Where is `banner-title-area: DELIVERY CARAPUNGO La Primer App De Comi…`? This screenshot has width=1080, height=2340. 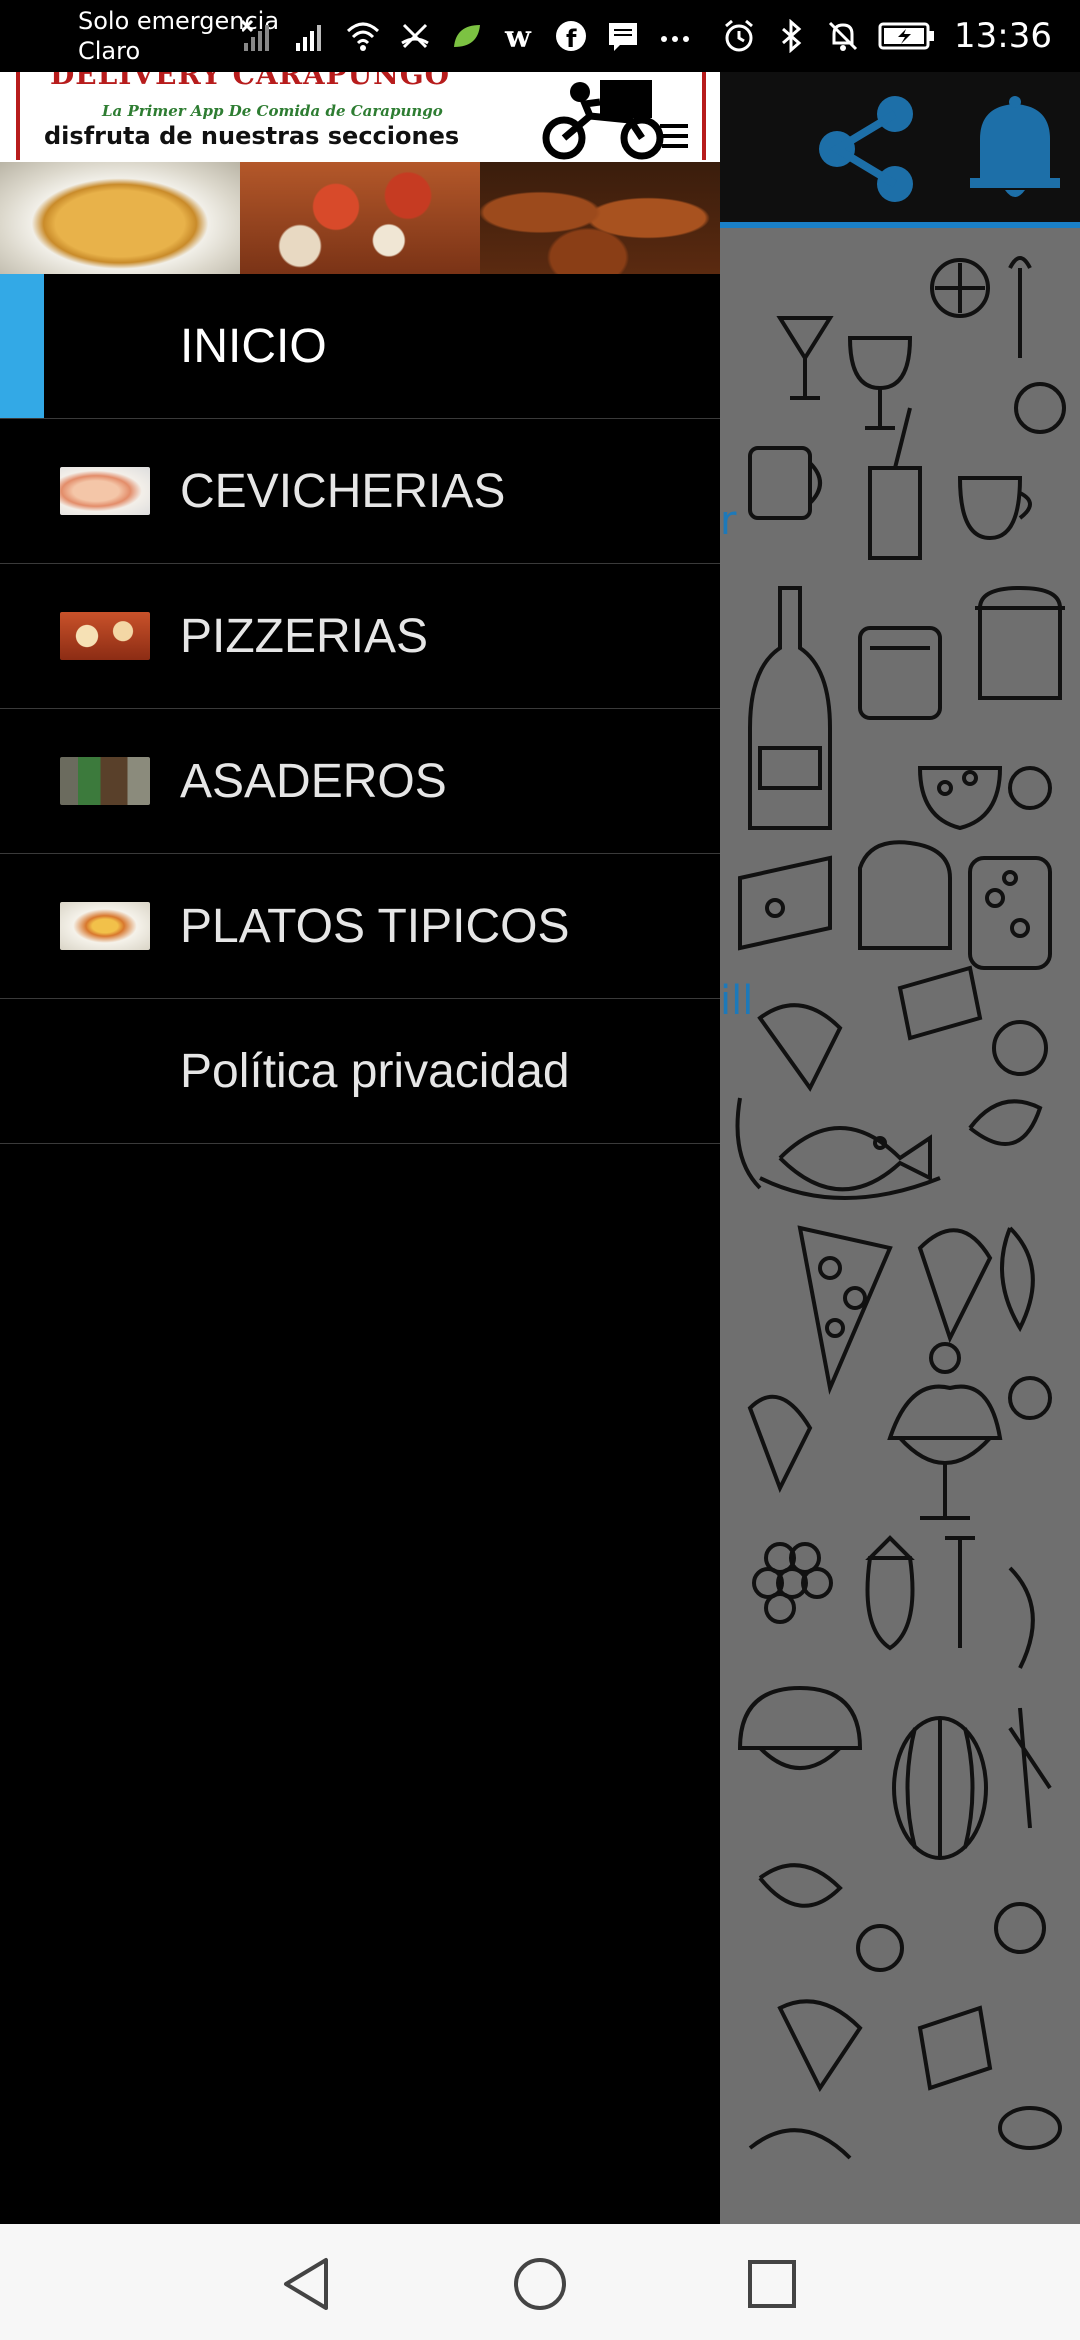
banner-title-area: DELIVERY CARAPUNGO La Primer App De Comi… is located at coordinates (361, 116).